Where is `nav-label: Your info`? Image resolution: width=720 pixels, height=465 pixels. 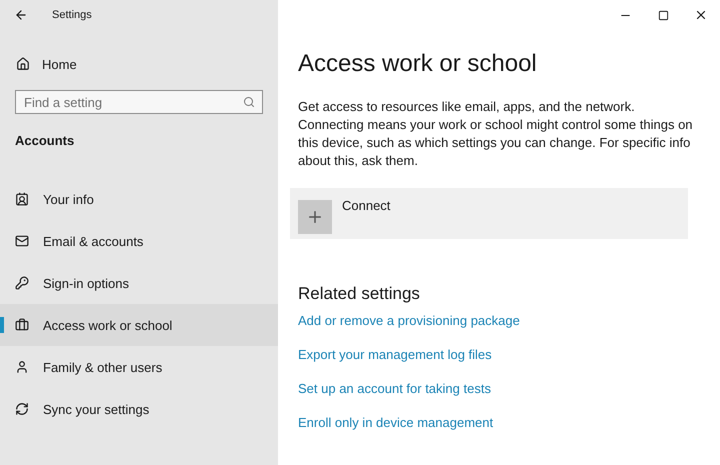
nav-label: Your info is located at coordinates (68, 199).